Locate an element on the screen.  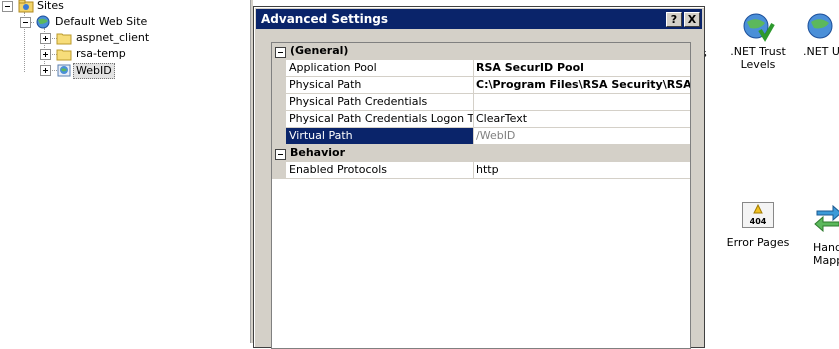
sites-folder-icon is located at coordinates (26, 6).